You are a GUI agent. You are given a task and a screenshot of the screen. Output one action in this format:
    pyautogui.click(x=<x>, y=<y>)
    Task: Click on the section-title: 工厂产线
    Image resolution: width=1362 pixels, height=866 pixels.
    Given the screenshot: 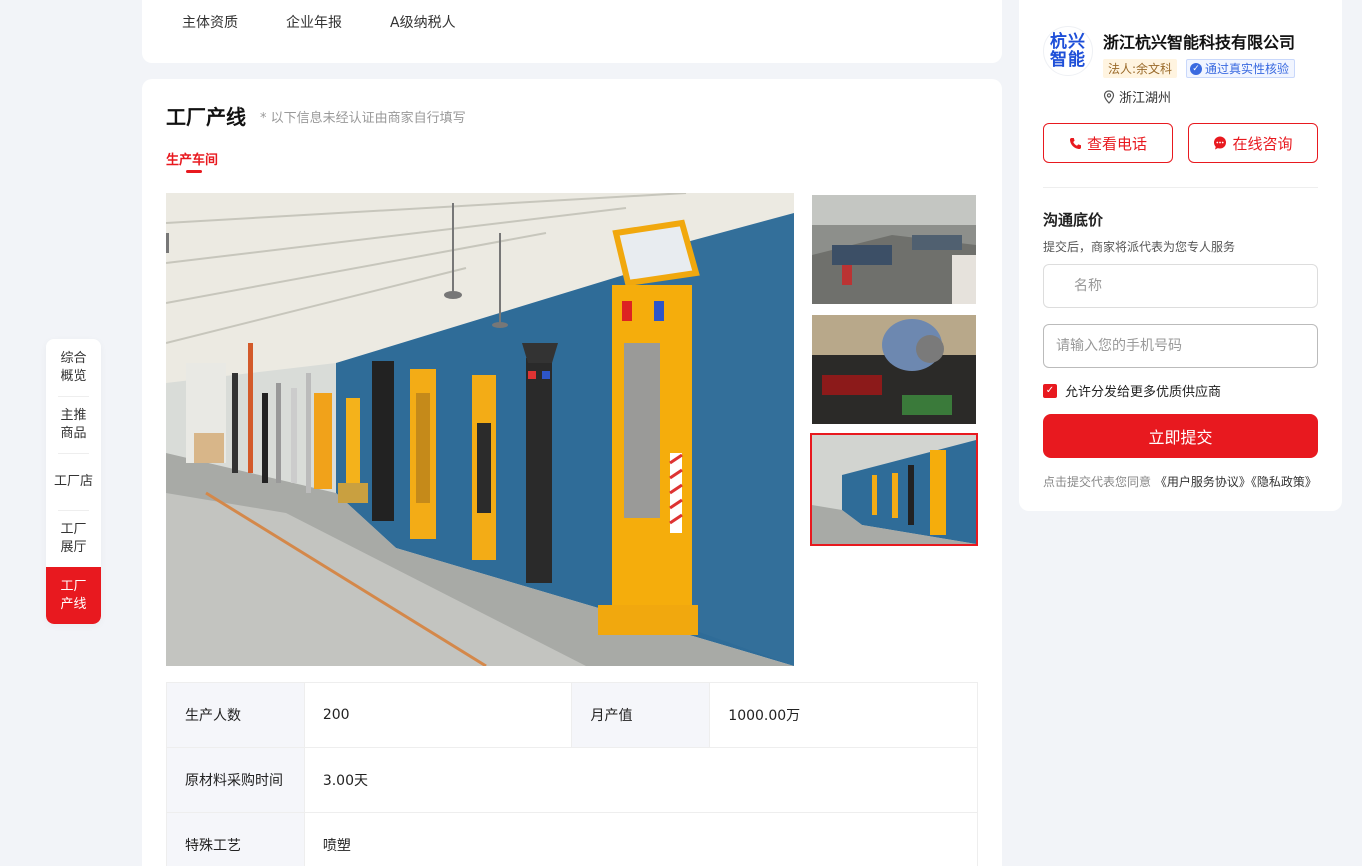 What is the action you would take?
    pyautogui.click(x=206, y=117)
    